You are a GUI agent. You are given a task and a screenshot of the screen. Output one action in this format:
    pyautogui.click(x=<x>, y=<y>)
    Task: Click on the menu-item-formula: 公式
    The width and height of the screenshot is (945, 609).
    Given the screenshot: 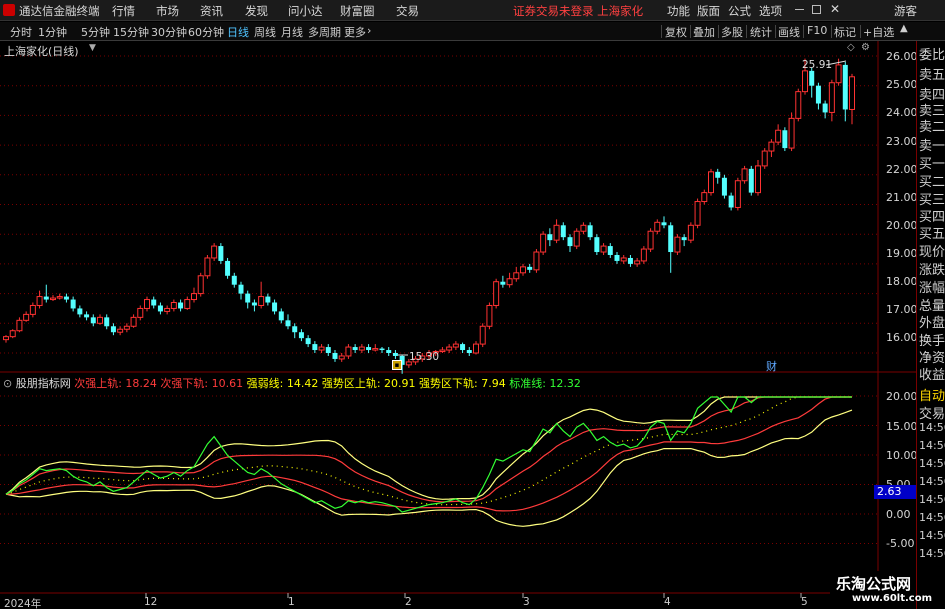 What is the action you would take?
    pyautogui.click(x=739, y=11)
    